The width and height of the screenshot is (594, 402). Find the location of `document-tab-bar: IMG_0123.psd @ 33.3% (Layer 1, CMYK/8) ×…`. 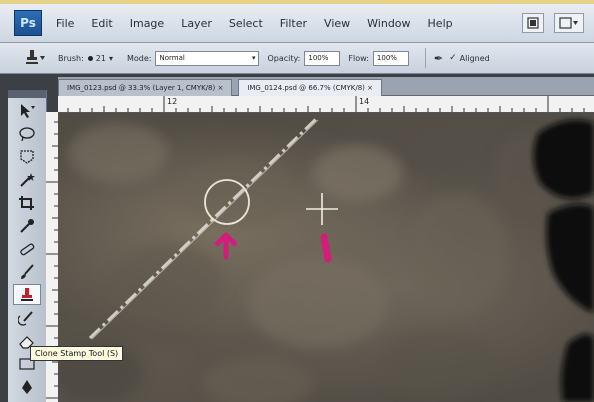

document-tab-bar: IMG_0123.psd @ 33.3% (Layer 1, CMYK/8) ×… is located at coordinates (326, 86).